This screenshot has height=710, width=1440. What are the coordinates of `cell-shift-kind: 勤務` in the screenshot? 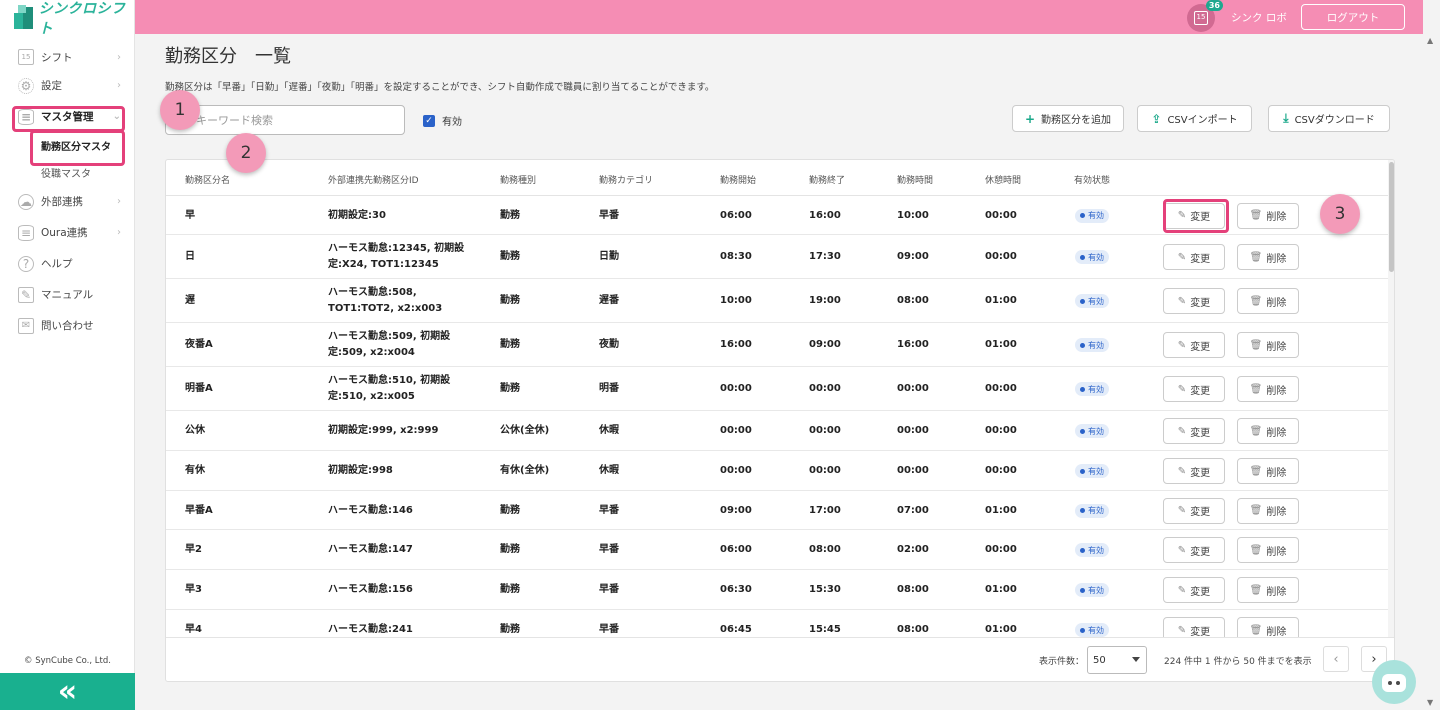 It's located at (510, 215).